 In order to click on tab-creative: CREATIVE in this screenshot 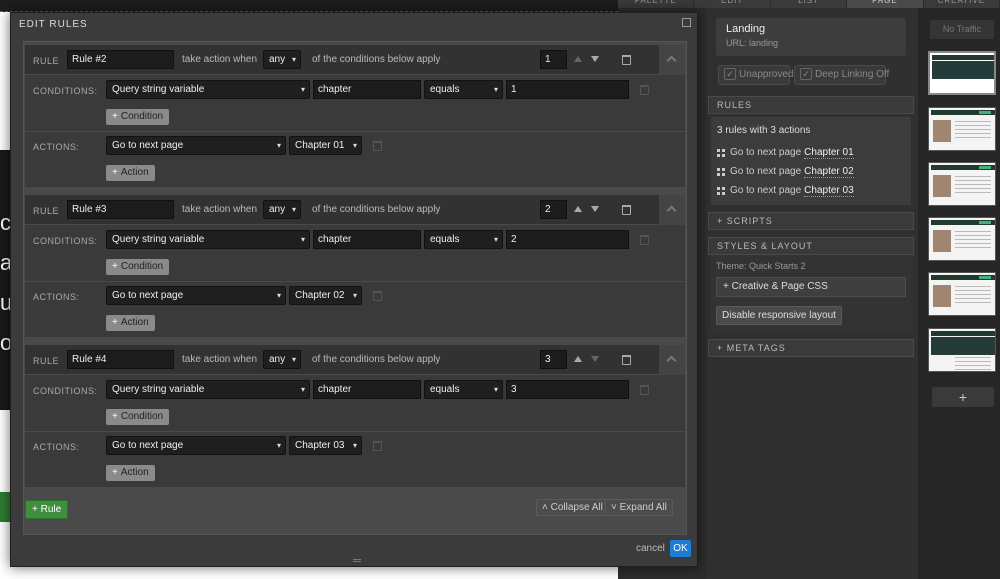, I will do `click(961, 4)`.